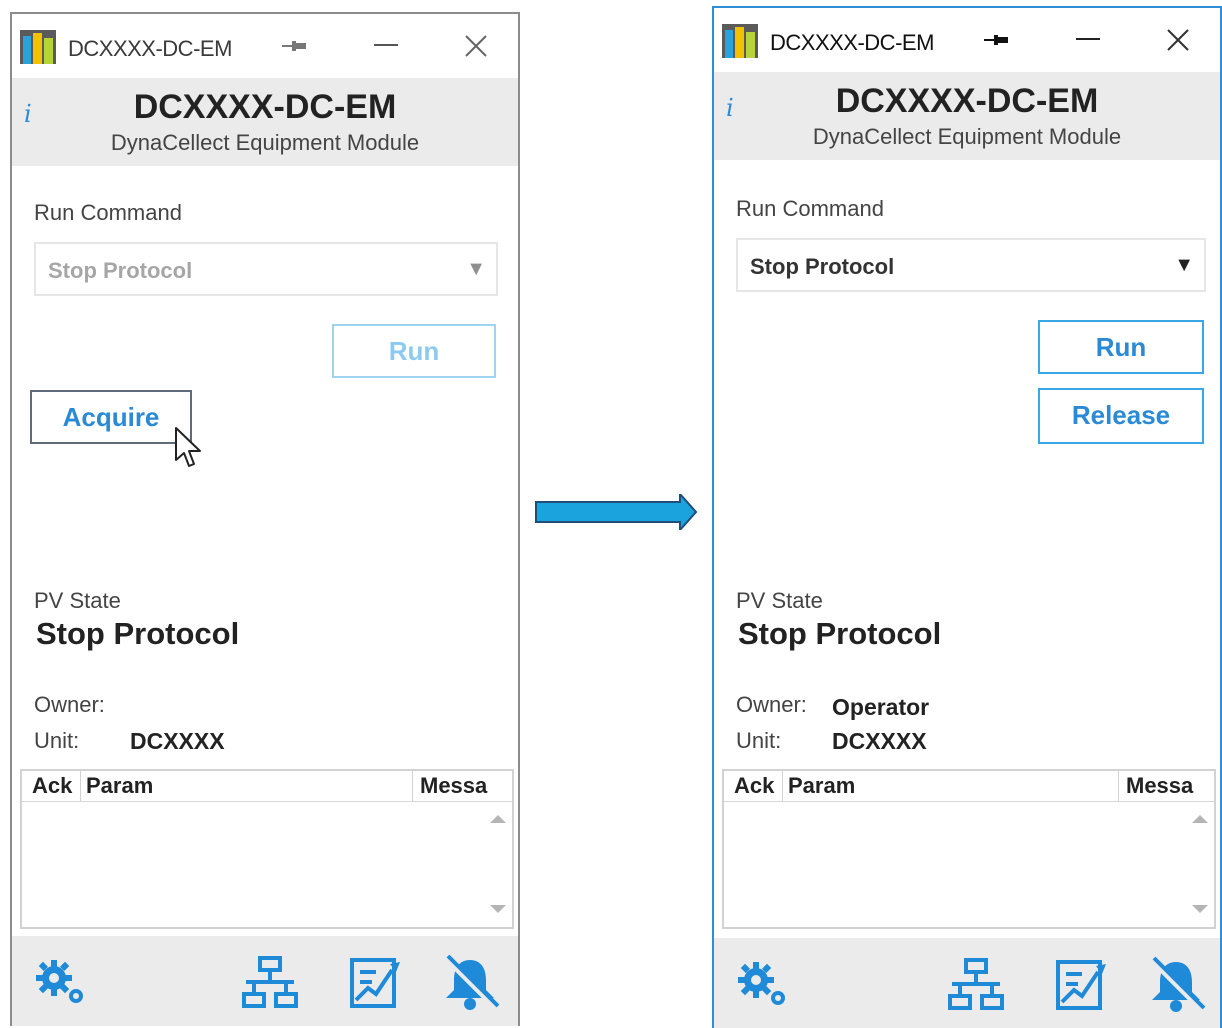 This screenshot has width=1222, height=1028. What do you see at coordinates (616, 512) in the screenshot?
I see `arrow-right-icon` at bounding box center [616, 512].